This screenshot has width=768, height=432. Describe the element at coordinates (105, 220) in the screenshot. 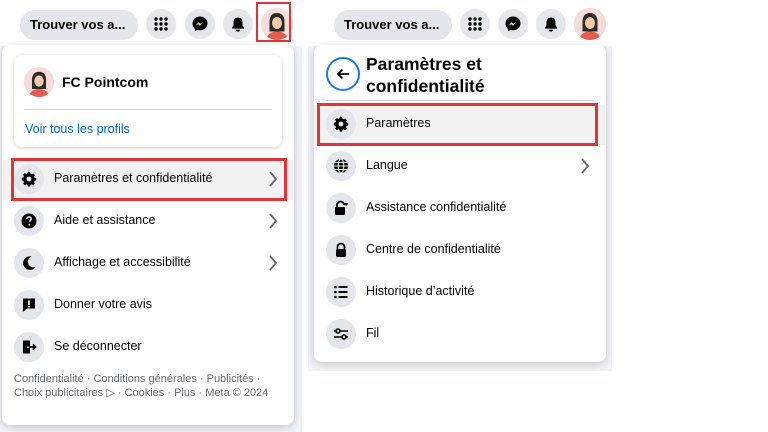

I see `menu-item-label: Aide et assistance` at that location.